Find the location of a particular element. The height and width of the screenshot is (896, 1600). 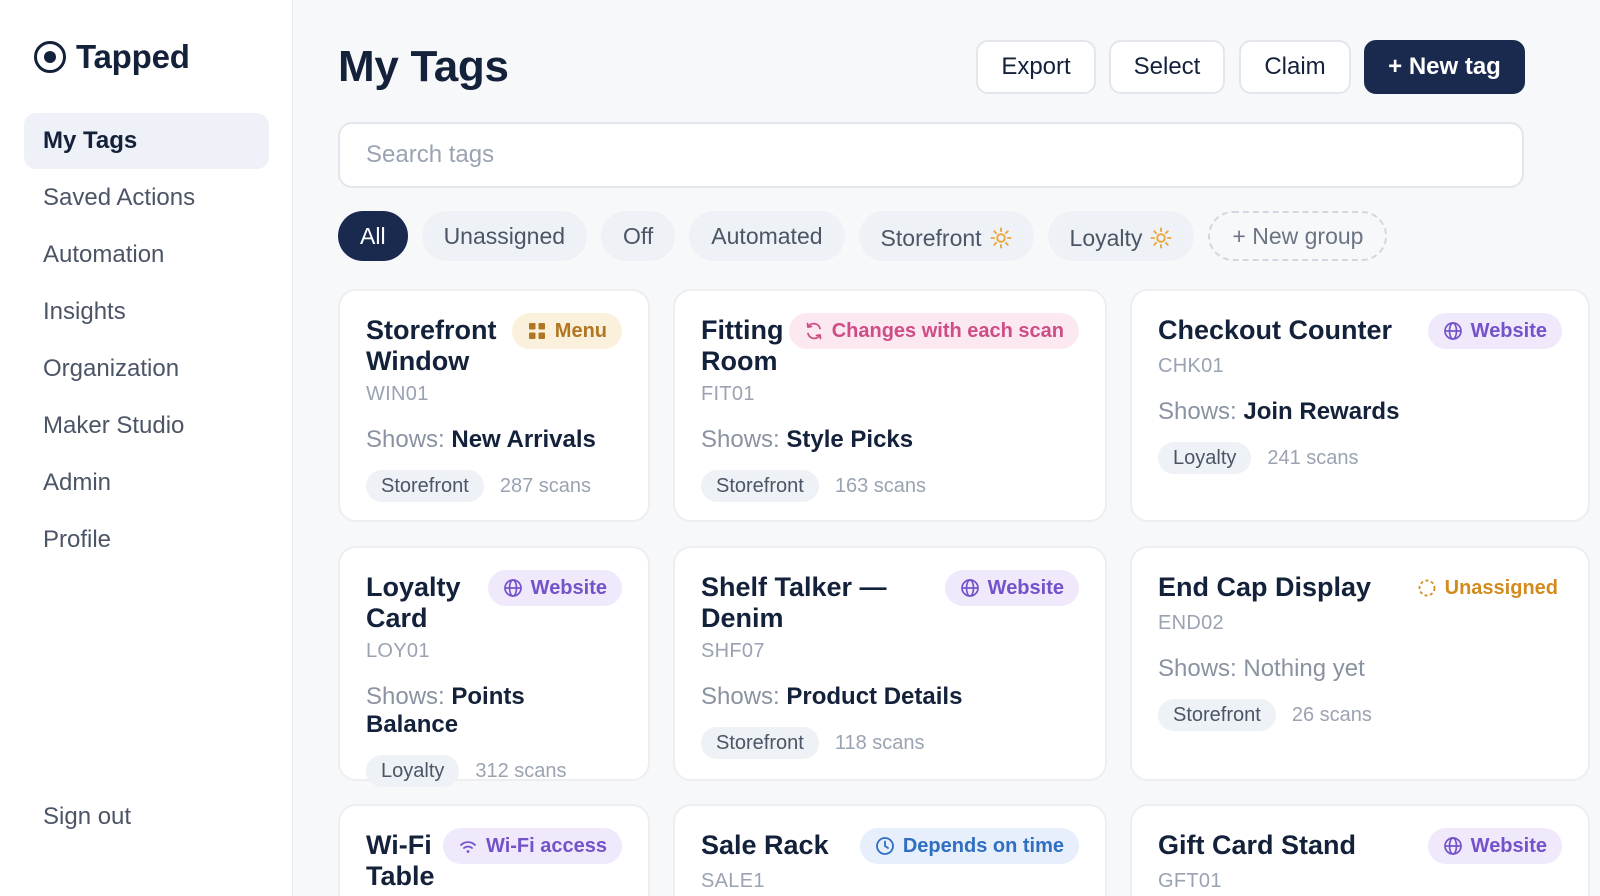

tag-title: Sale Rack is located at coordinates (765, 845).